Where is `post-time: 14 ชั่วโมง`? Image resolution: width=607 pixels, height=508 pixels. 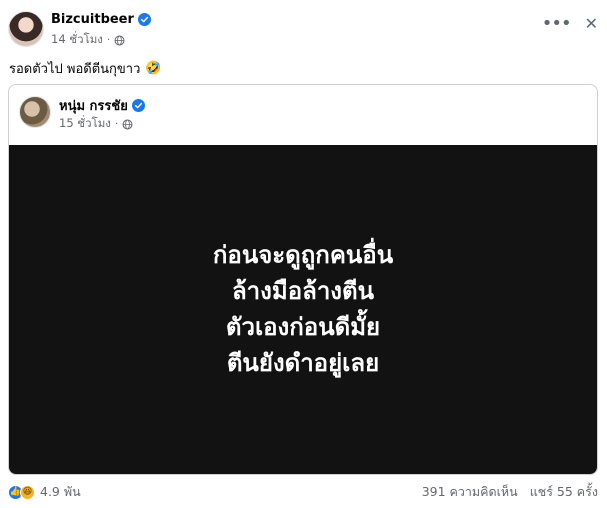
post-time: 14 ชั่วโมง is located at coordinates (77, 40).